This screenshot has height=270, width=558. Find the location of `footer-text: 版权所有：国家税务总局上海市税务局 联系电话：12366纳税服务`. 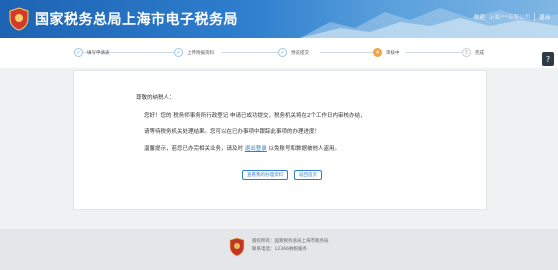

footer-text: 版权所有：国家税务总局上海市税务局 联系电话：12366纳税服务 is located at coordinates (290, 246).